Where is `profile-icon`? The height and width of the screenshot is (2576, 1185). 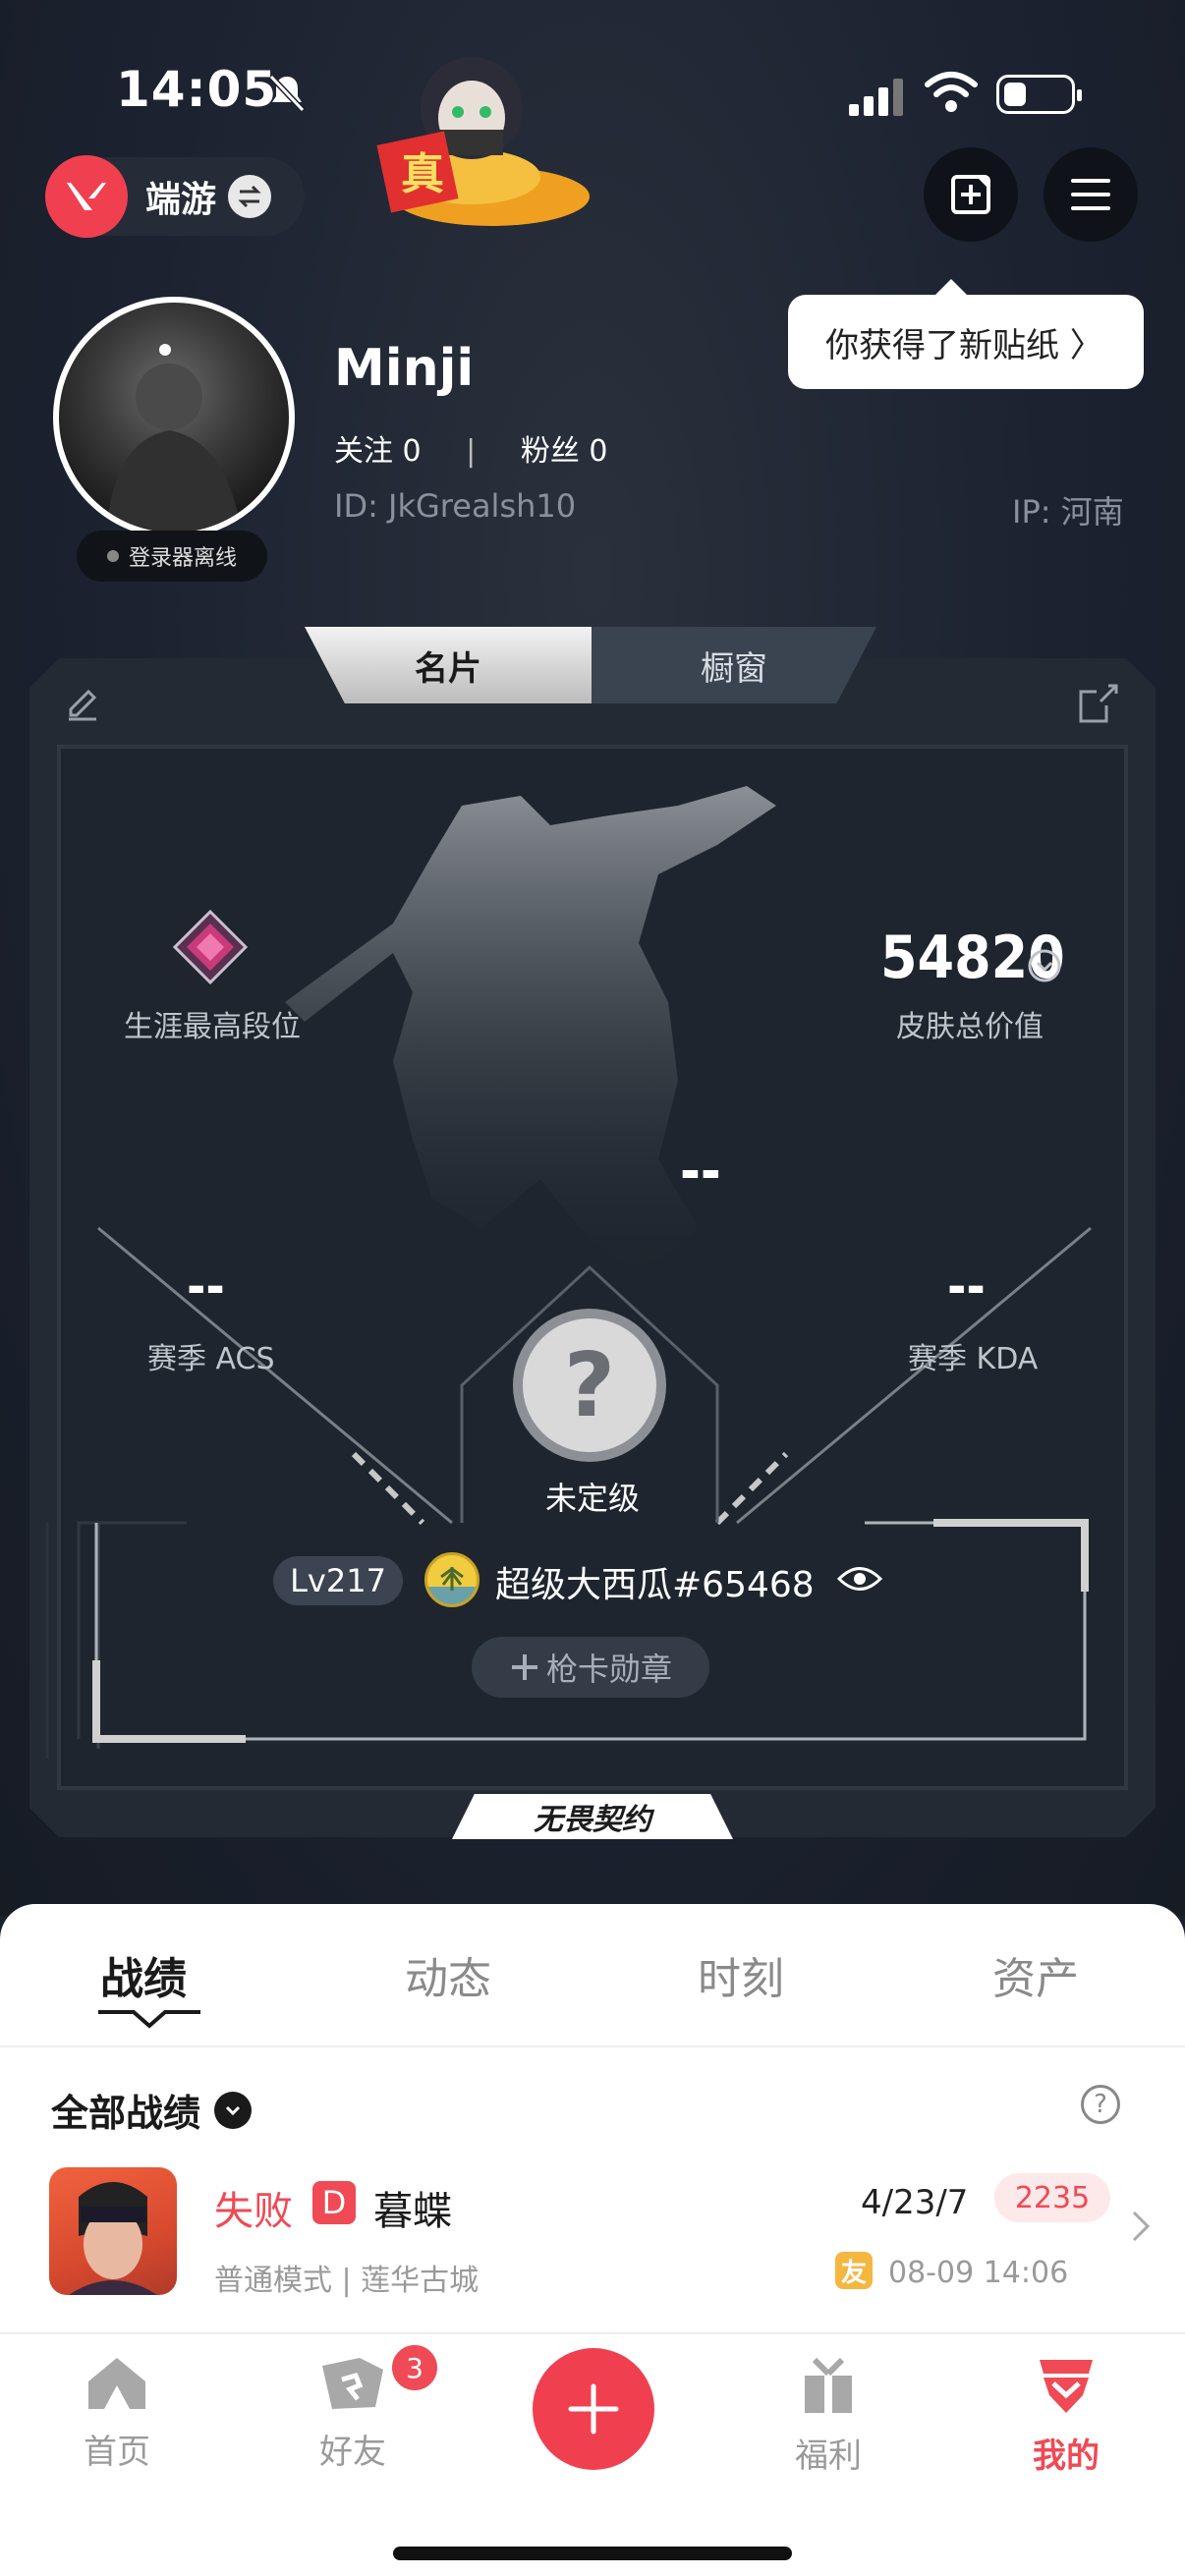 profile-icon is located at coordinates (1067, 2386).